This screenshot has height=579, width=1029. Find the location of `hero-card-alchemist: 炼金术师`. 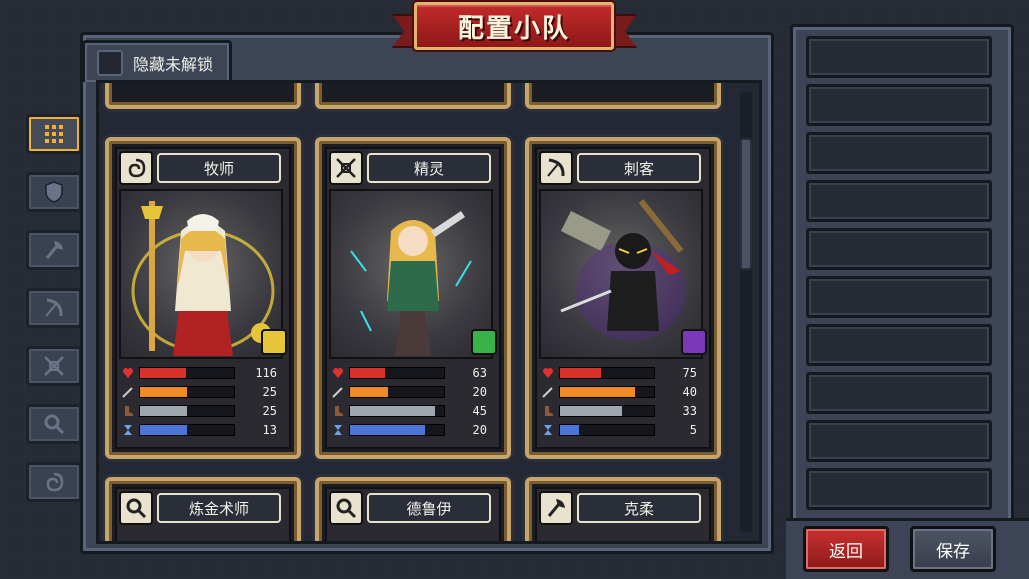

hero-card-alchemist: 炼金术师 is located at coordinates (203, 509).